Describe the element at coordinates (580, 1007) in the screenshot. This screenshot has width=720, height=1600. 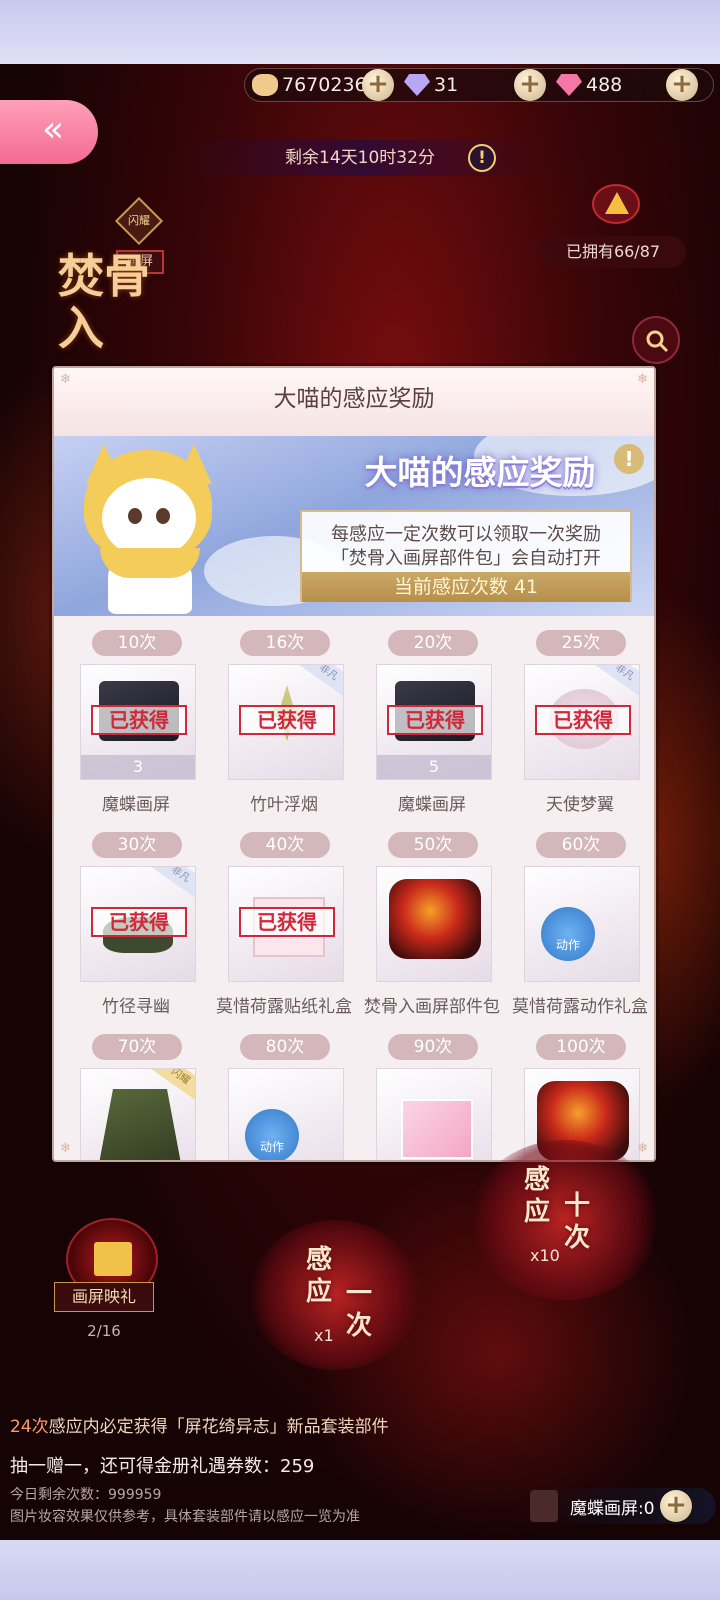
I see `reward-name: 莫惜荷露动作礼盒` at that location.